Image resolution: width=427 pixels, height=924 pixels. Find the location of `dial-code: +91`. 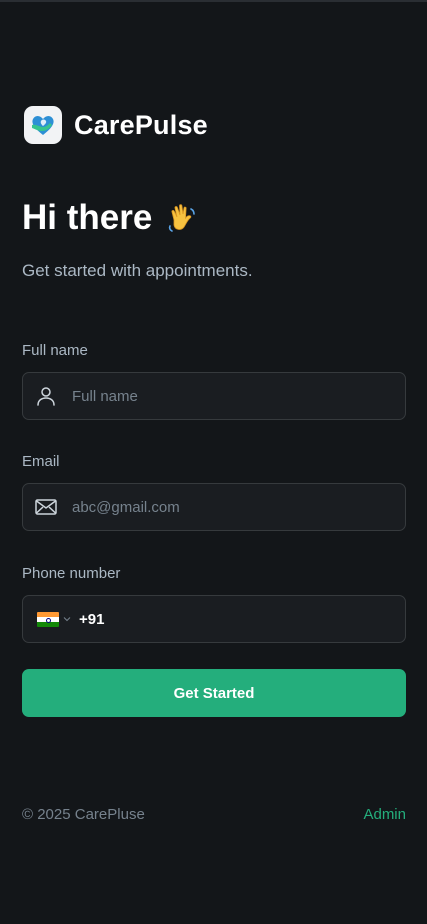

dial-code: +91 is located at coordinates (92, 619).